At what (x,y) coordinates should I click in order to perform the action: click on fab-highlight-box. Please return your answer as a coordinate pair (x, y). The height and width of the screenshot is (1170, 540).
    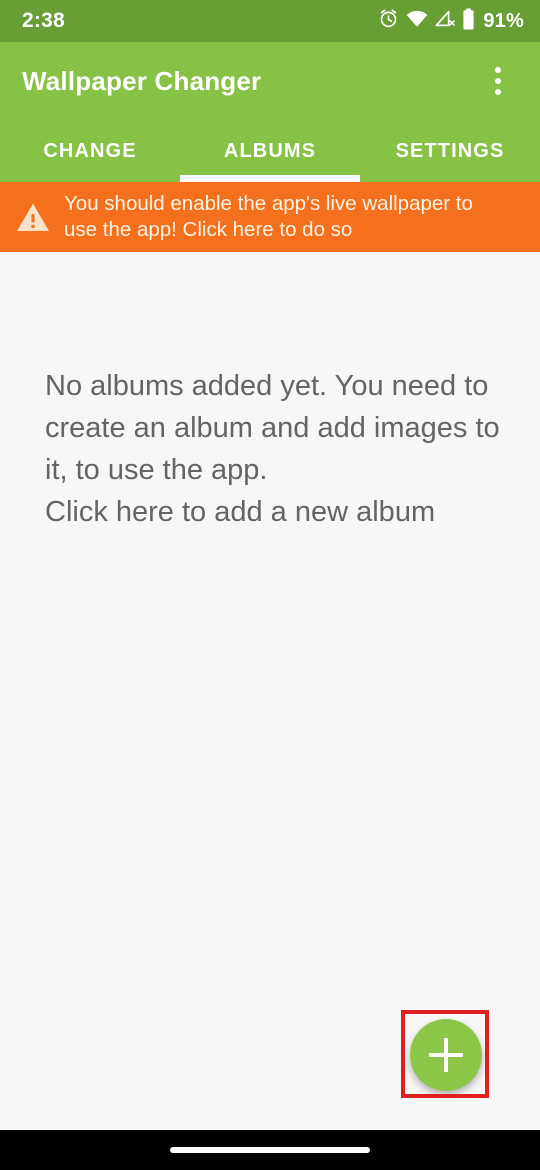
    Looking at the image, I should click on (445, 1054).